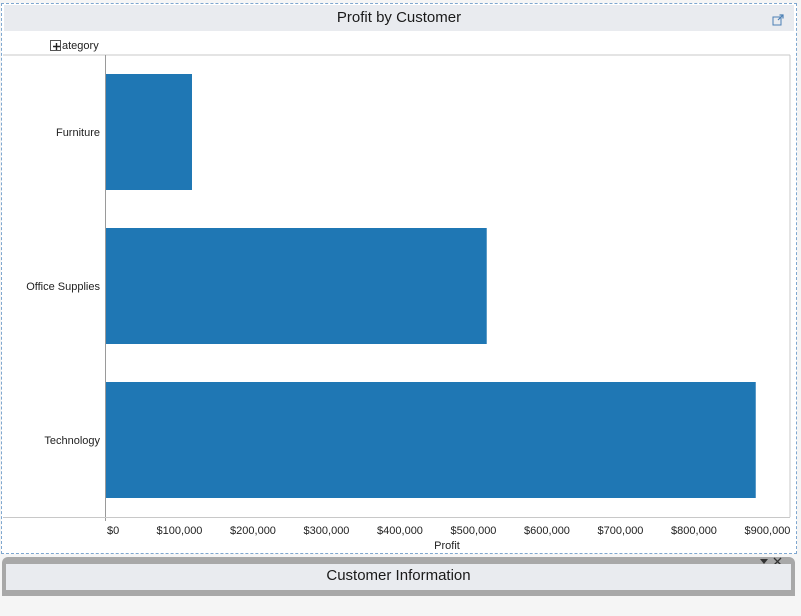 The width and height of the screenshot is (801, 616). I want to click on x-tick-label: $700,000, so click(621, 531).